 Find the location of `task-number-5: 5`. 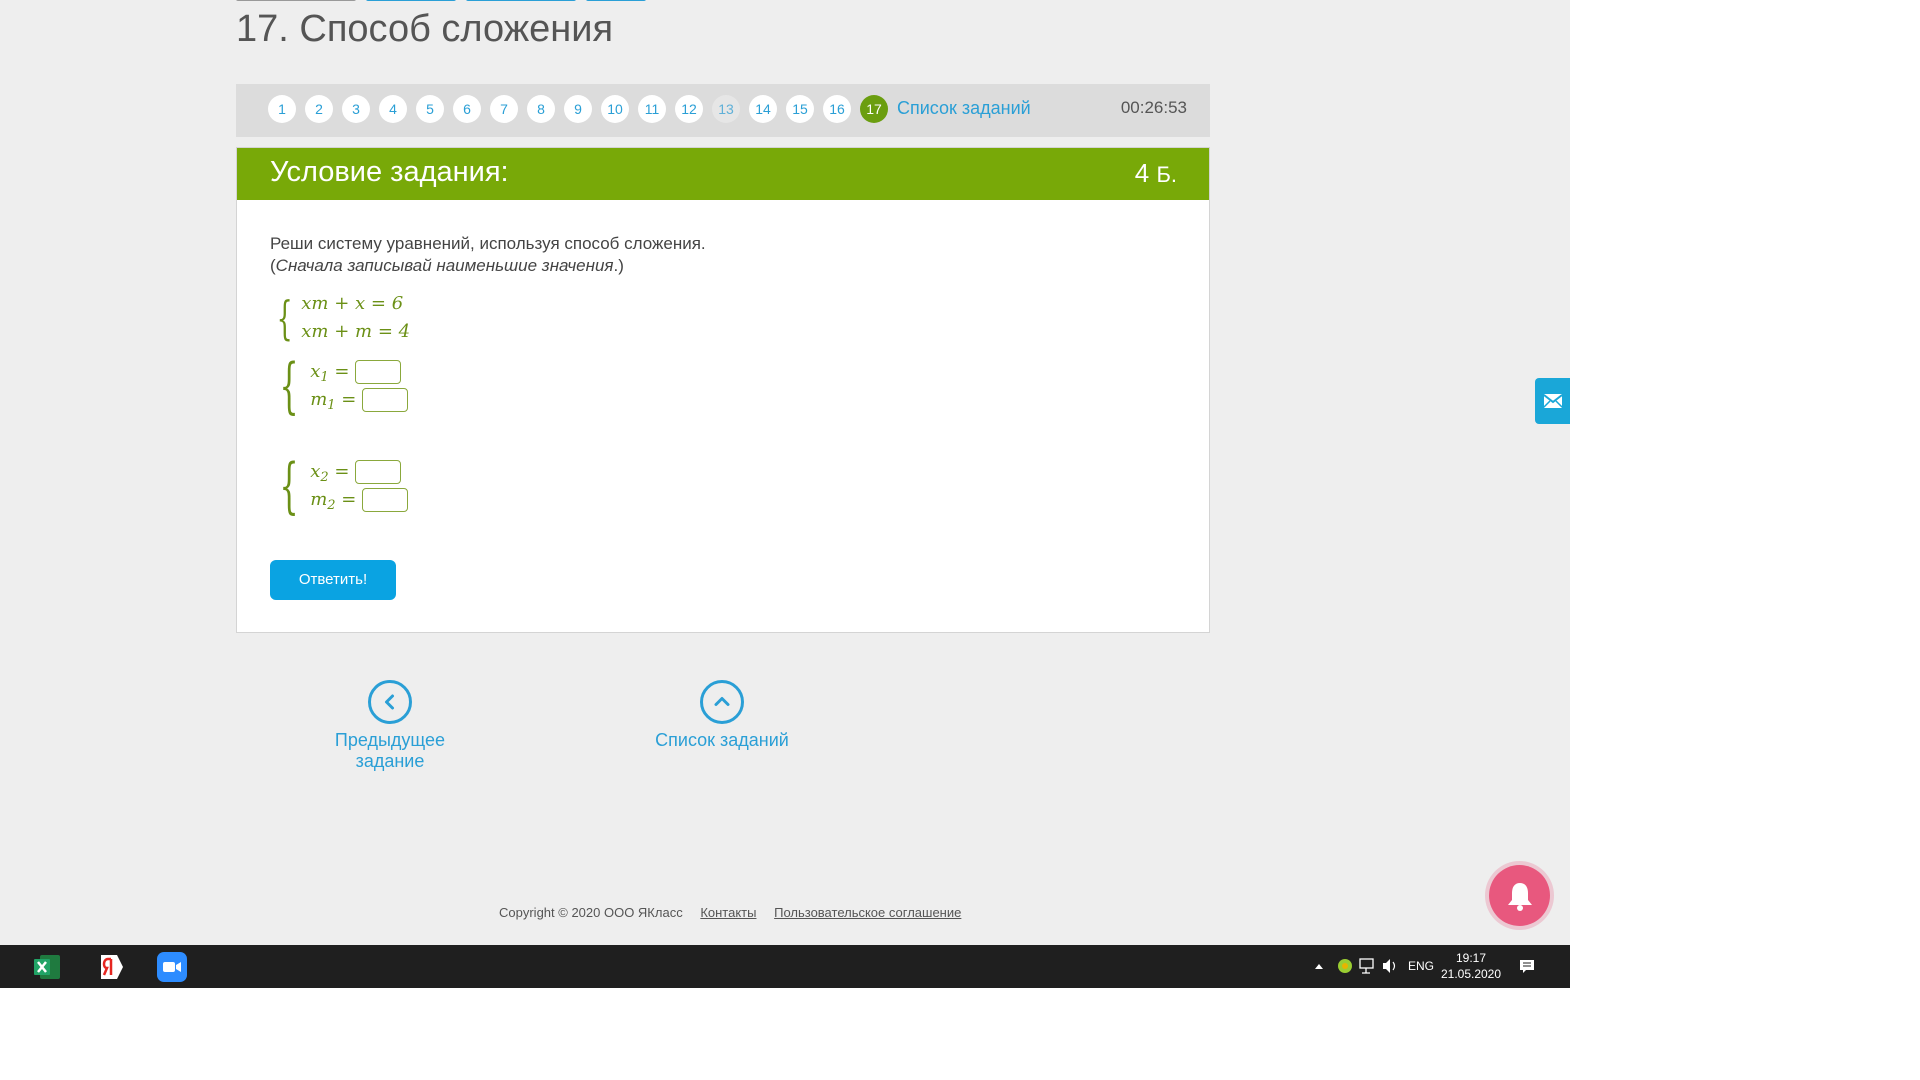

task-number-5: 5 is located at coordinates (430, 109).